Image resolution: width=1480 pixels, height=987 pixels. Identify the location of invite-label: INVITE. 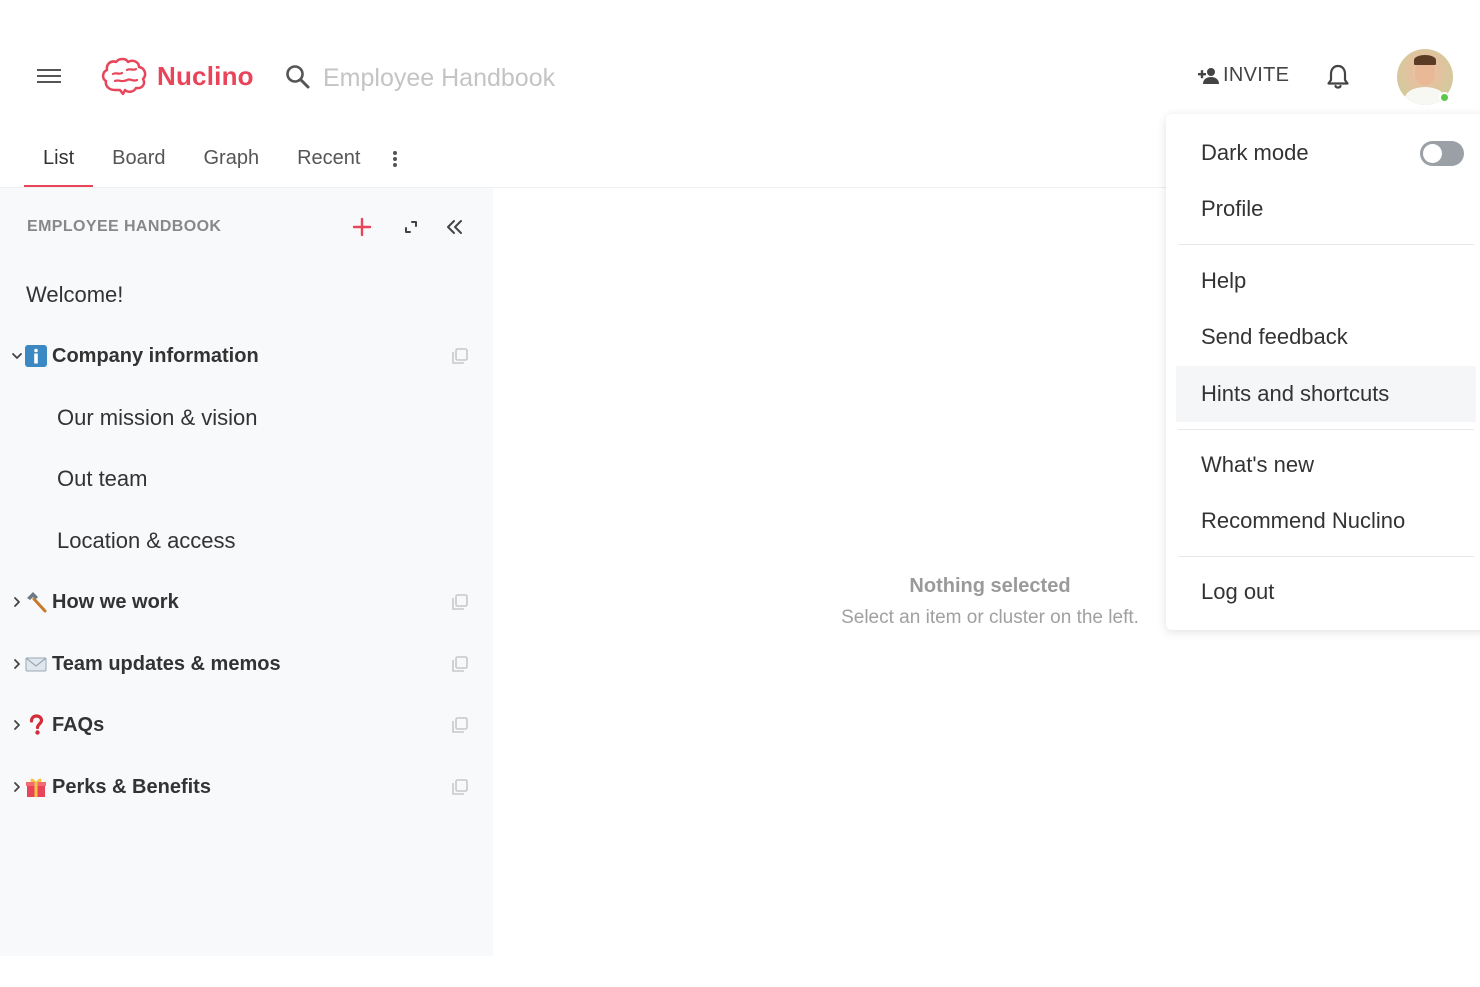
(1256, 75).